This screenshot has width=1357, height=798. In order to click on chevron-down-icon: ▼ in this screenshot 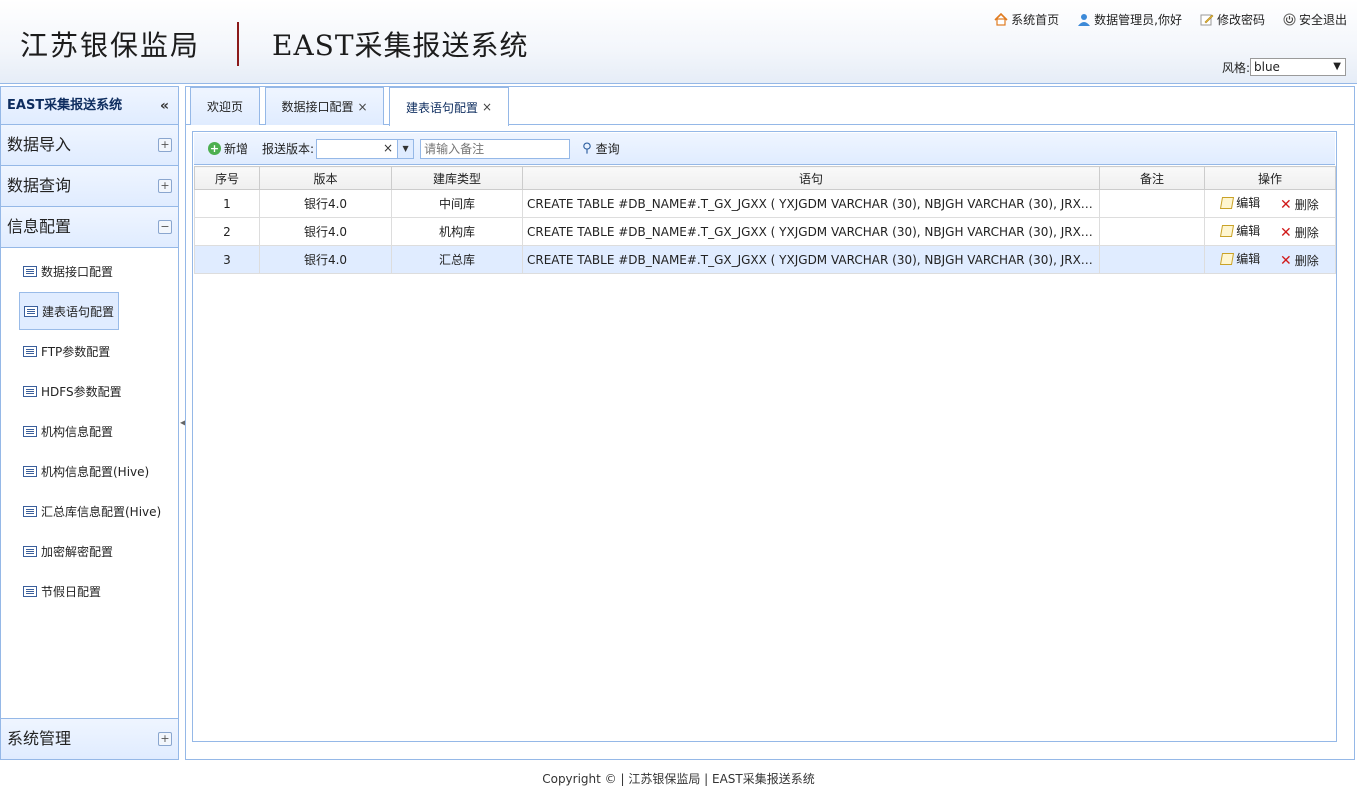, I will do `click(405, 148)`.